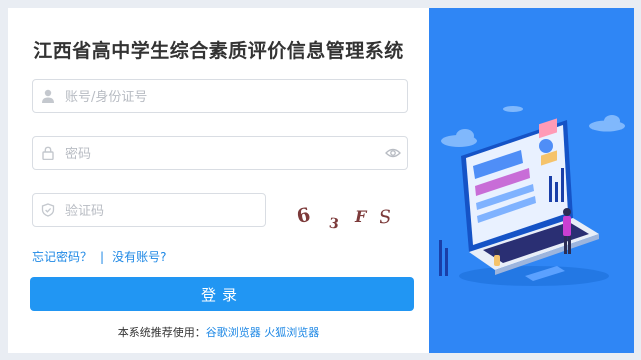 Image resolution: width=641 pixels, height=360 pixels. I want to click on page-title: 江西省高中学生综合素质评价信息管理系统, so click(218, 51).